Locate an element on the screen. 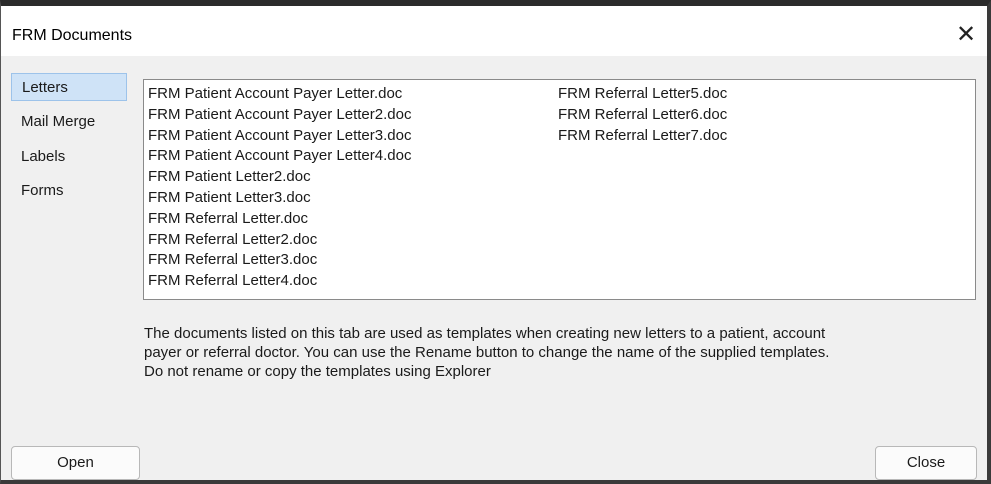 The height and width of the screenshot is (484, 991). list-item: FRM Referral Letter2.doc is located at coordinates (279, 240).